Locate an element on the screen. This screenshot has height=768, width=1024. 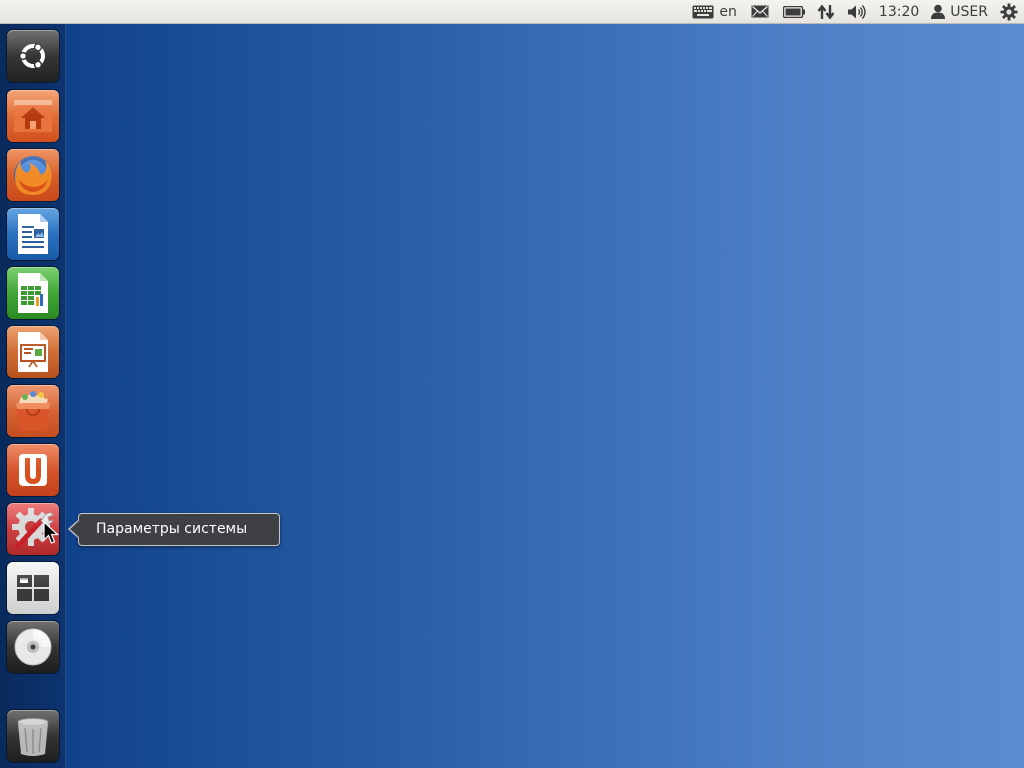
disc-icon is located at coordinates (33, 647).